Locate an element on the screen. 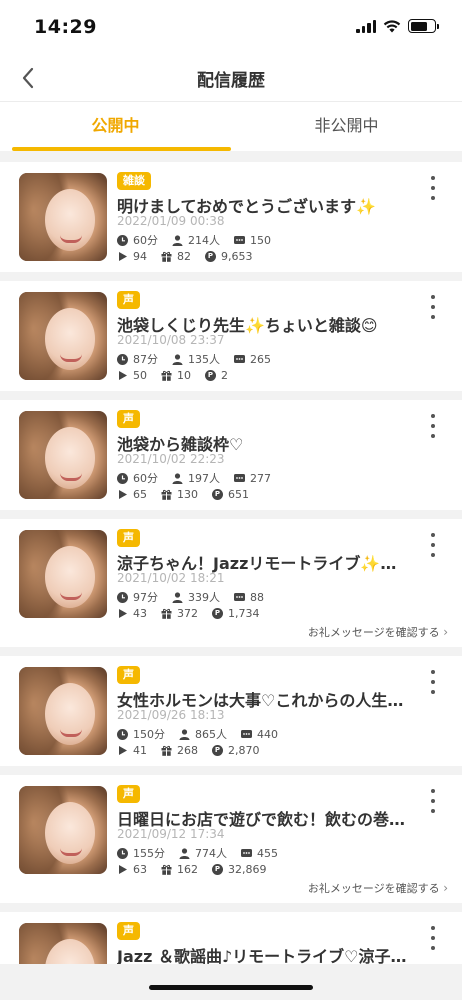 The width and height of the screenshot is (462, 1000). plays-value: 94 is located at coordinates (140, 256).